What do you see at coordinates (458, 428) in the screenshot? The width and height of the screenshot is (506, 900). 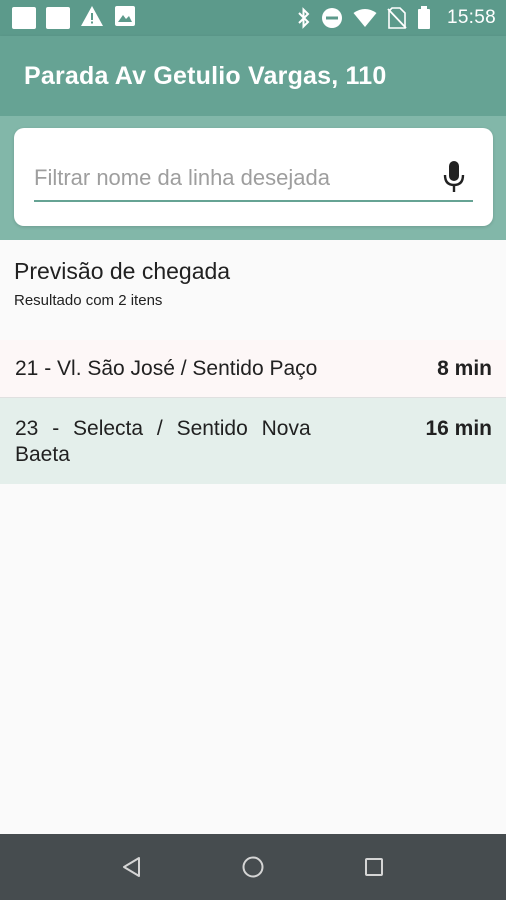 I see `arrival-time: 16 min` at bounding box center [458, 428].